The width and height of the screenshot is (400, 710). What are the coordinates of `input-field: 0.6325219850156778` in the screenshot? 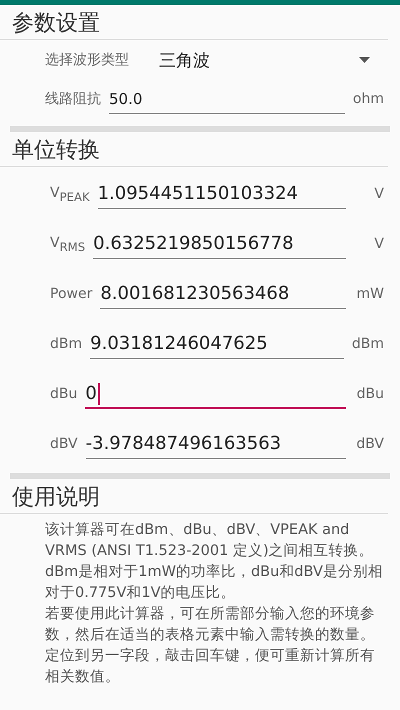 It's located at (219, 244).